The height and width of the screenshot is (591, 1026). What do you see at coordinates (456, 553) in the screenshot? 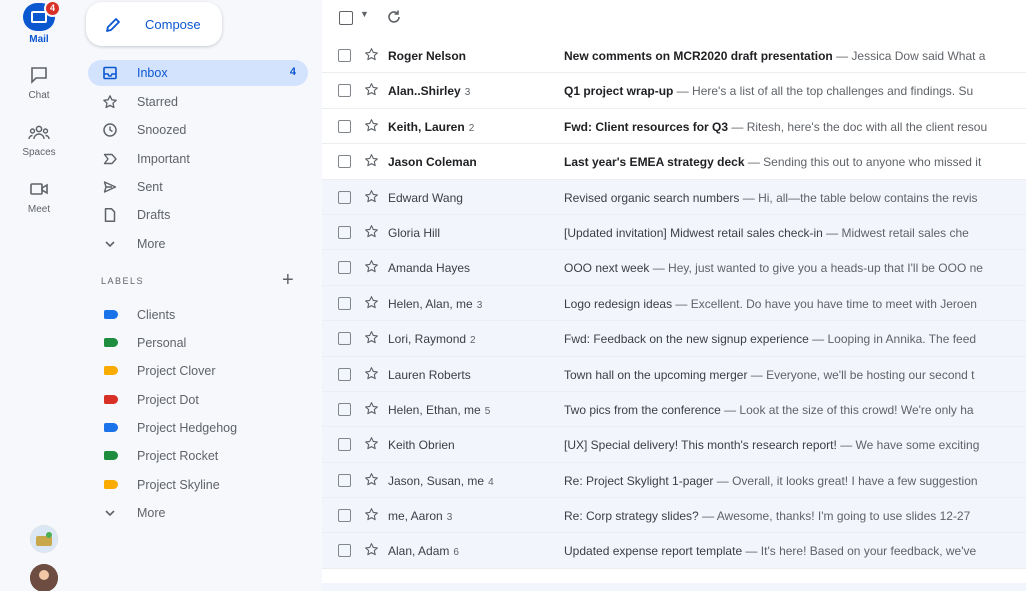
I see `thread-count: 6` at bounding box center [456, 553].